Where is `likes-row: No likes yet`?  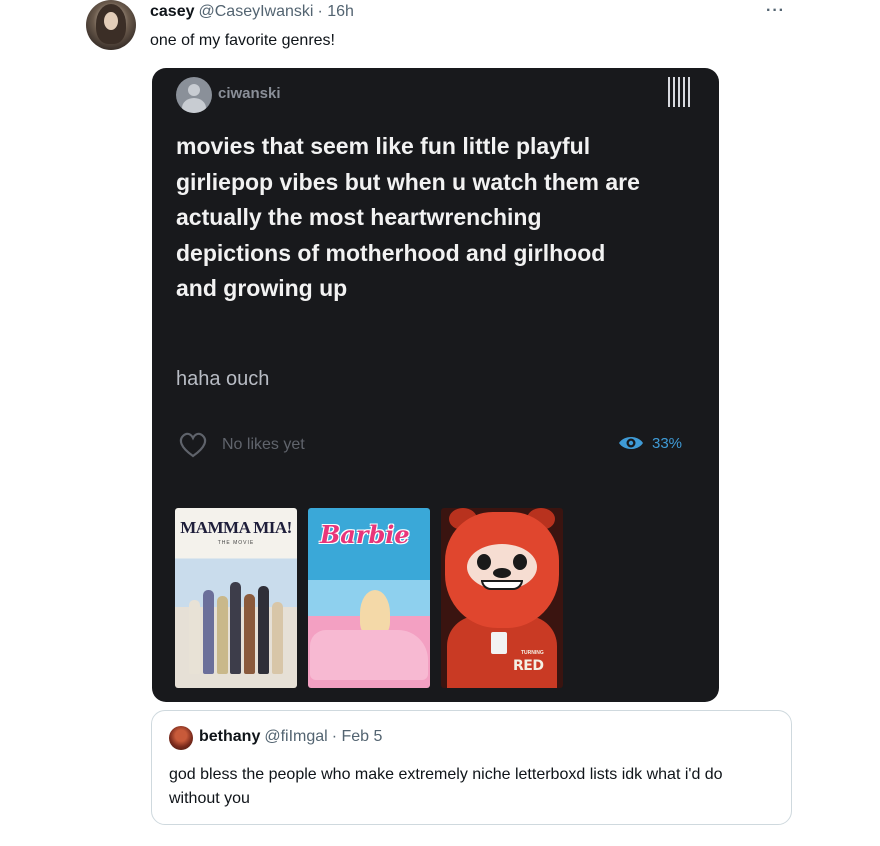
likes-row: No likes yet is located at coordinates (241, 445).